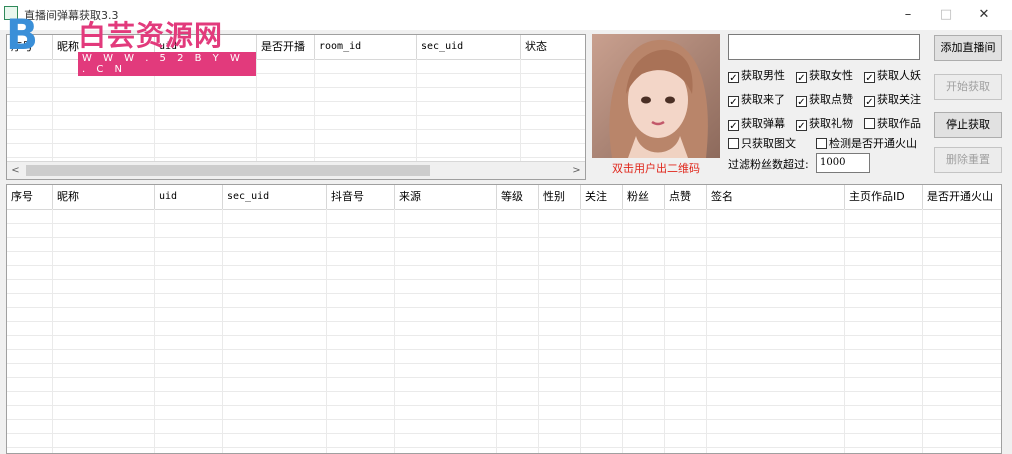 Image resolution: width=1012 pixels, height=454 pixels. I want to click on checkbox-image-only: 只获取图文, so click(762, 144).